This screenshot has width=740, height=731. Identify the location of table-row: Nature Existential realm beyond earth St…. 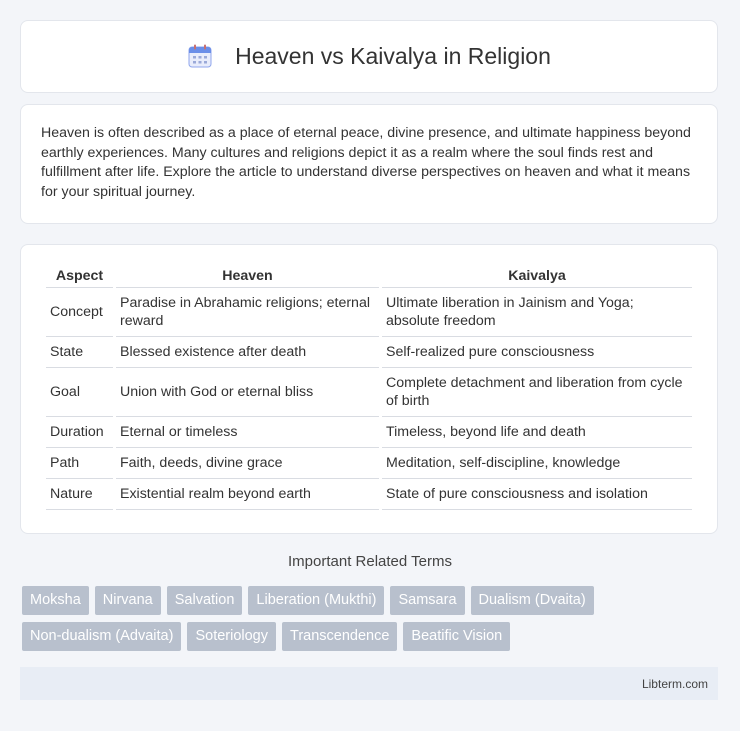
(369, 494).